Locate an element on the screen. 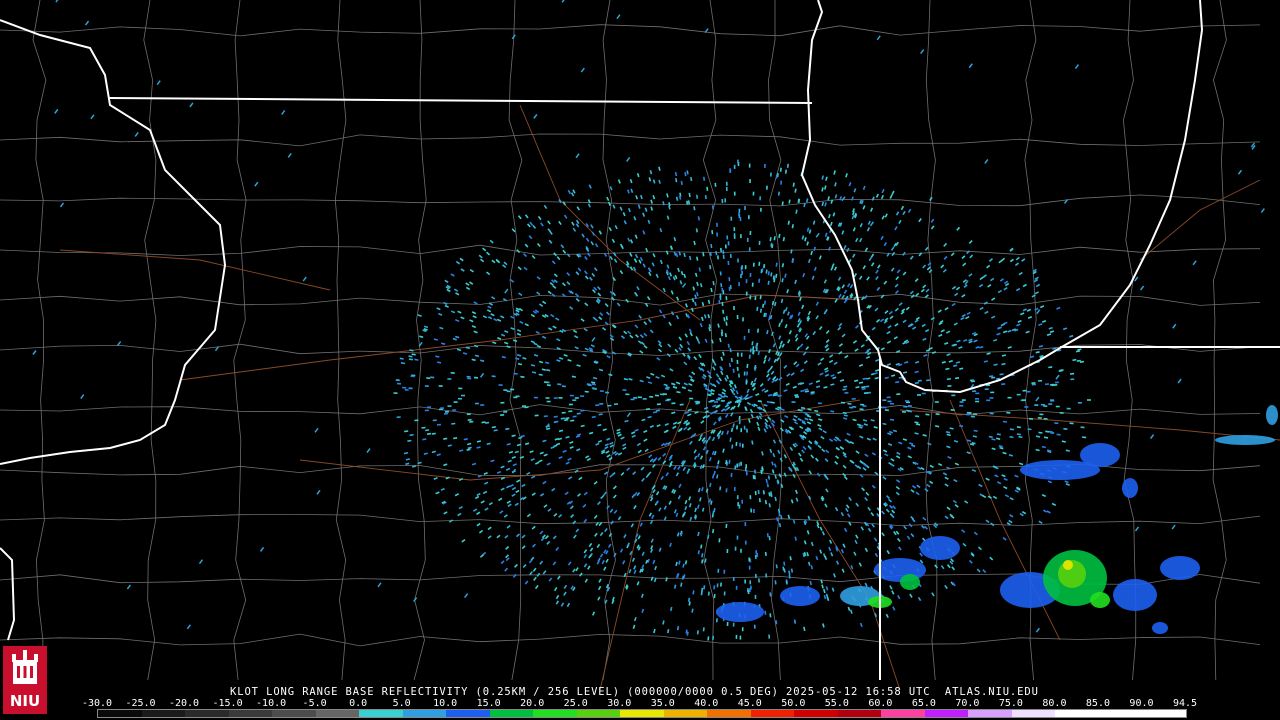 The height and width of the screenshot is (720, 1280). niu-logo: NIU is located at coordinates (25, 680).